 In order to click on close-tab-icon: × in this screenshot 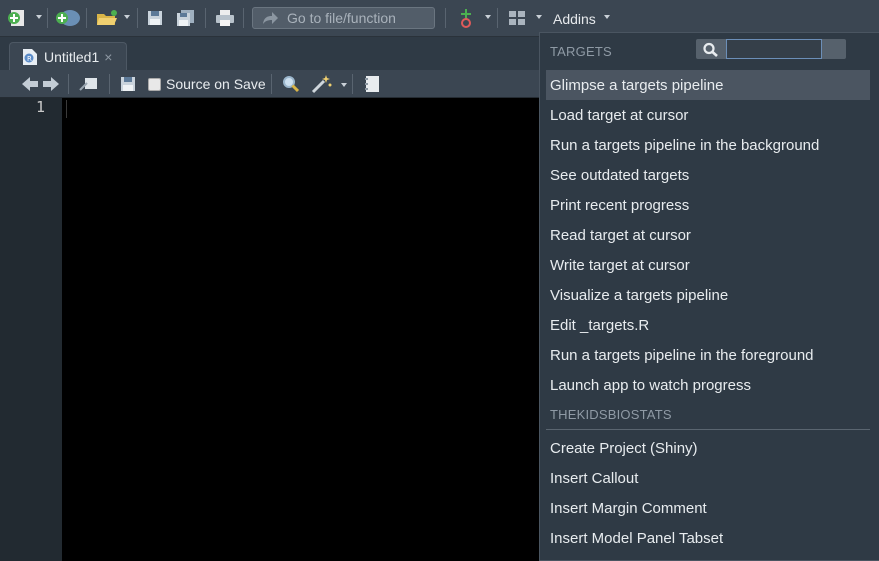, I will do `click(108, 57)`.